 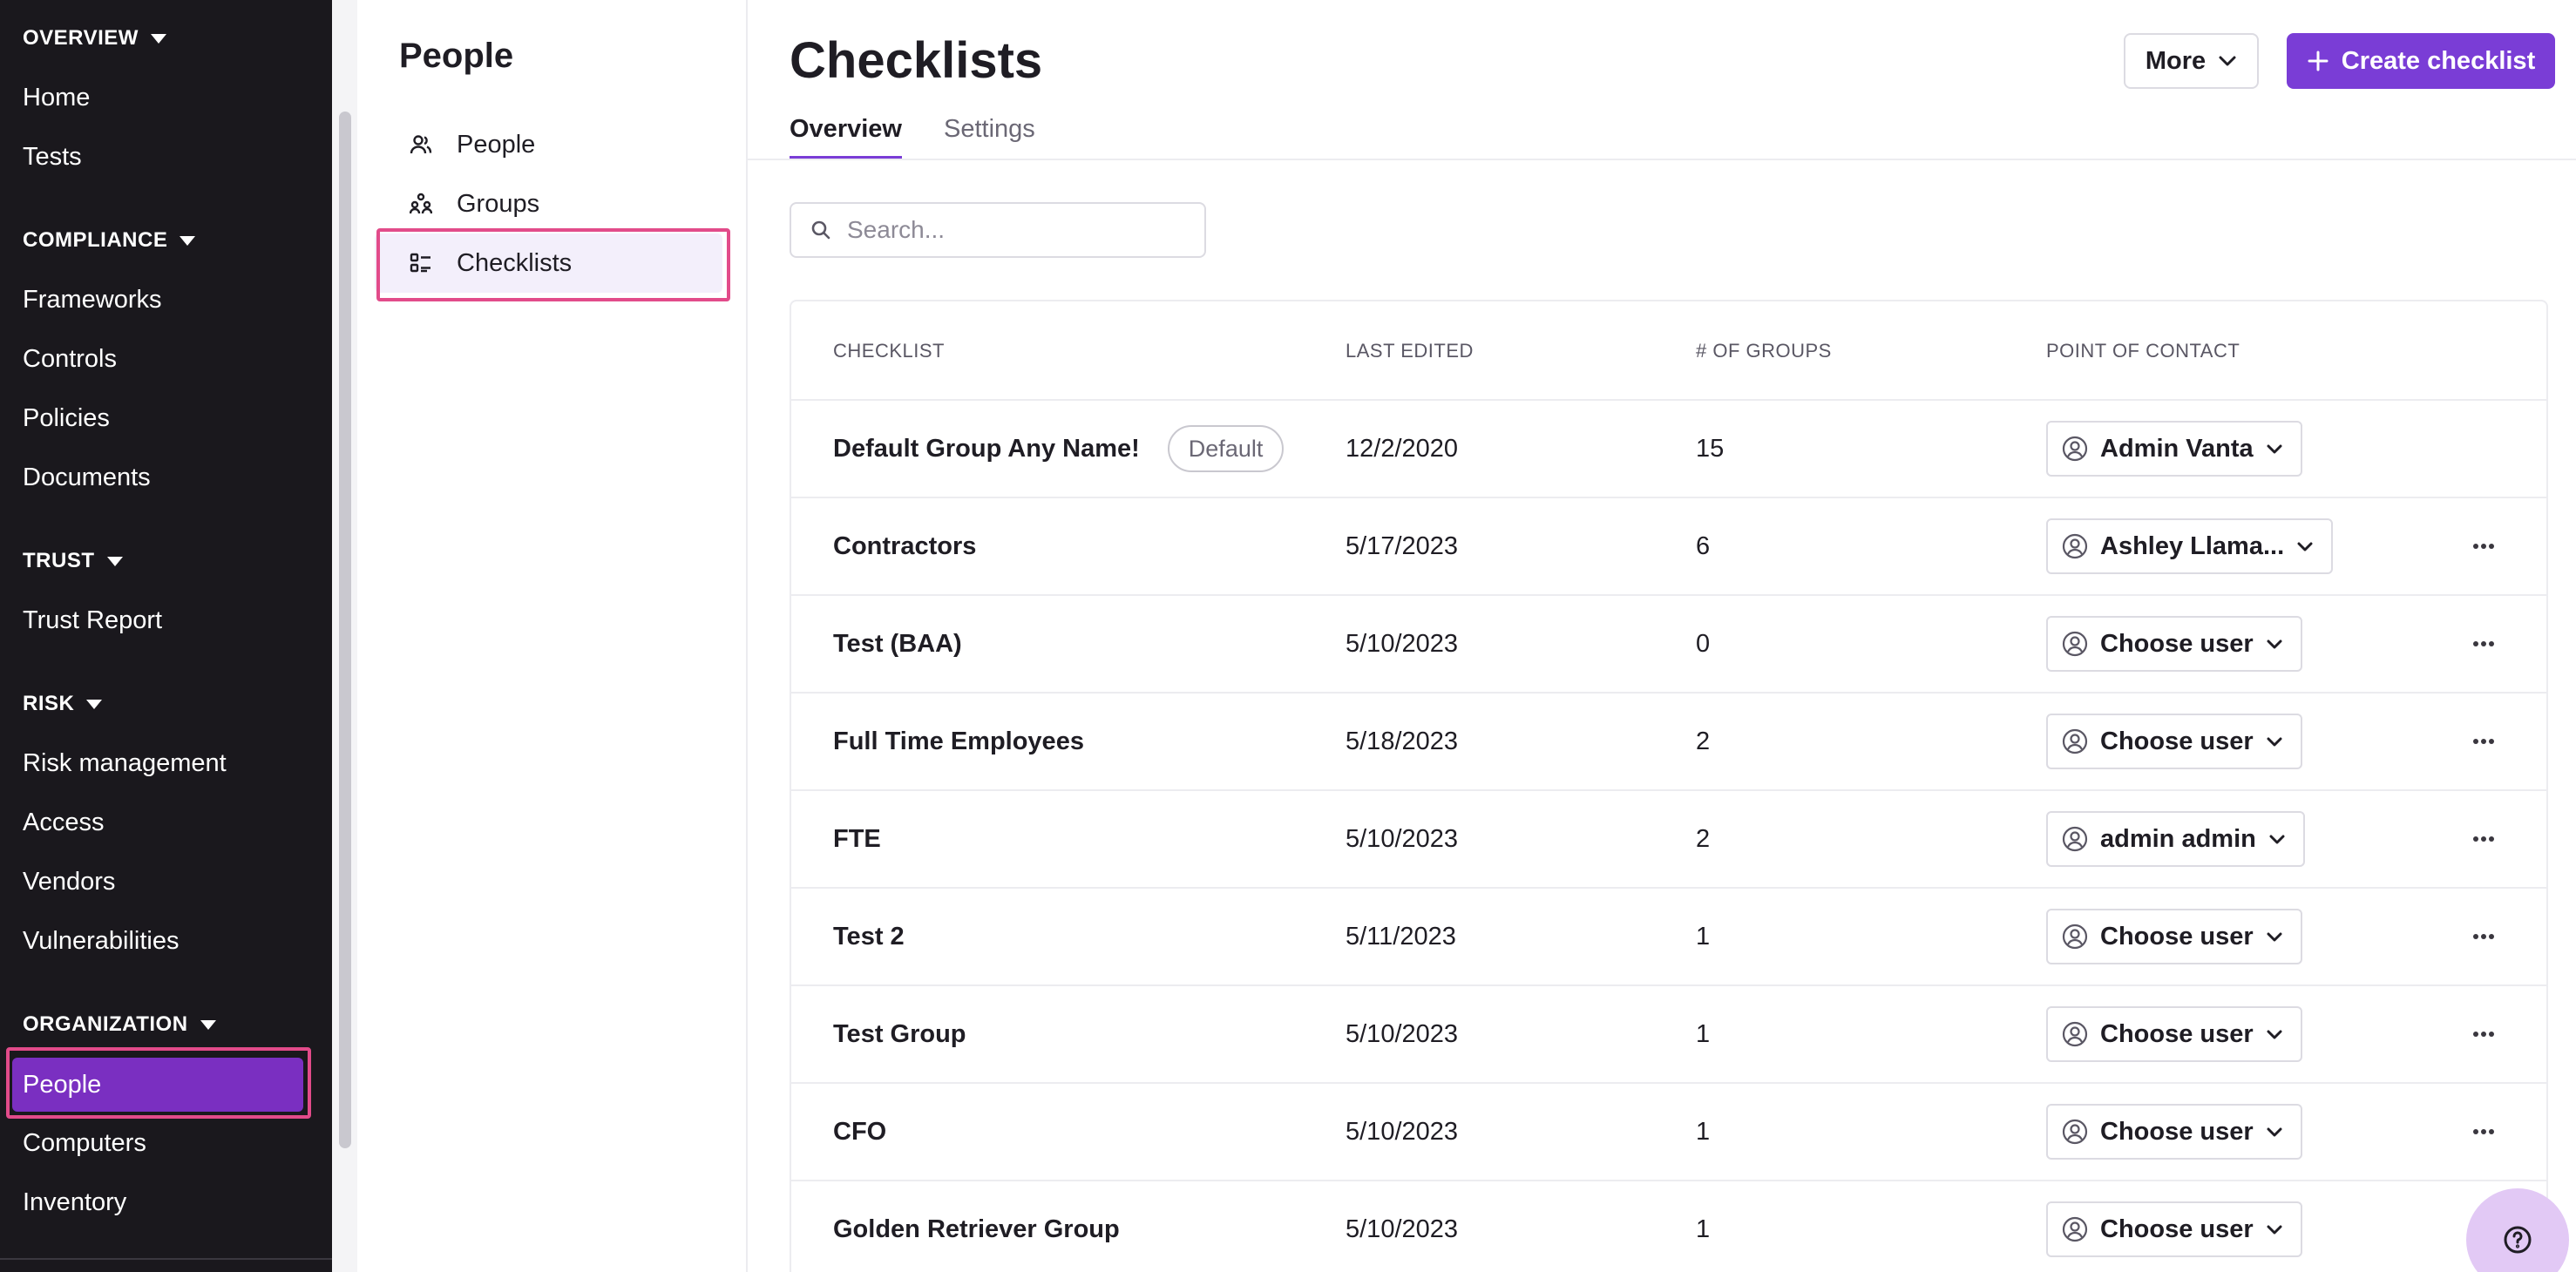 What do you see at coordinates (1669, 645) in the screenshot?
I see `table-row: Test (BAA) 5/10/2023 0 Choose user` at bounding box center [1669, 645].